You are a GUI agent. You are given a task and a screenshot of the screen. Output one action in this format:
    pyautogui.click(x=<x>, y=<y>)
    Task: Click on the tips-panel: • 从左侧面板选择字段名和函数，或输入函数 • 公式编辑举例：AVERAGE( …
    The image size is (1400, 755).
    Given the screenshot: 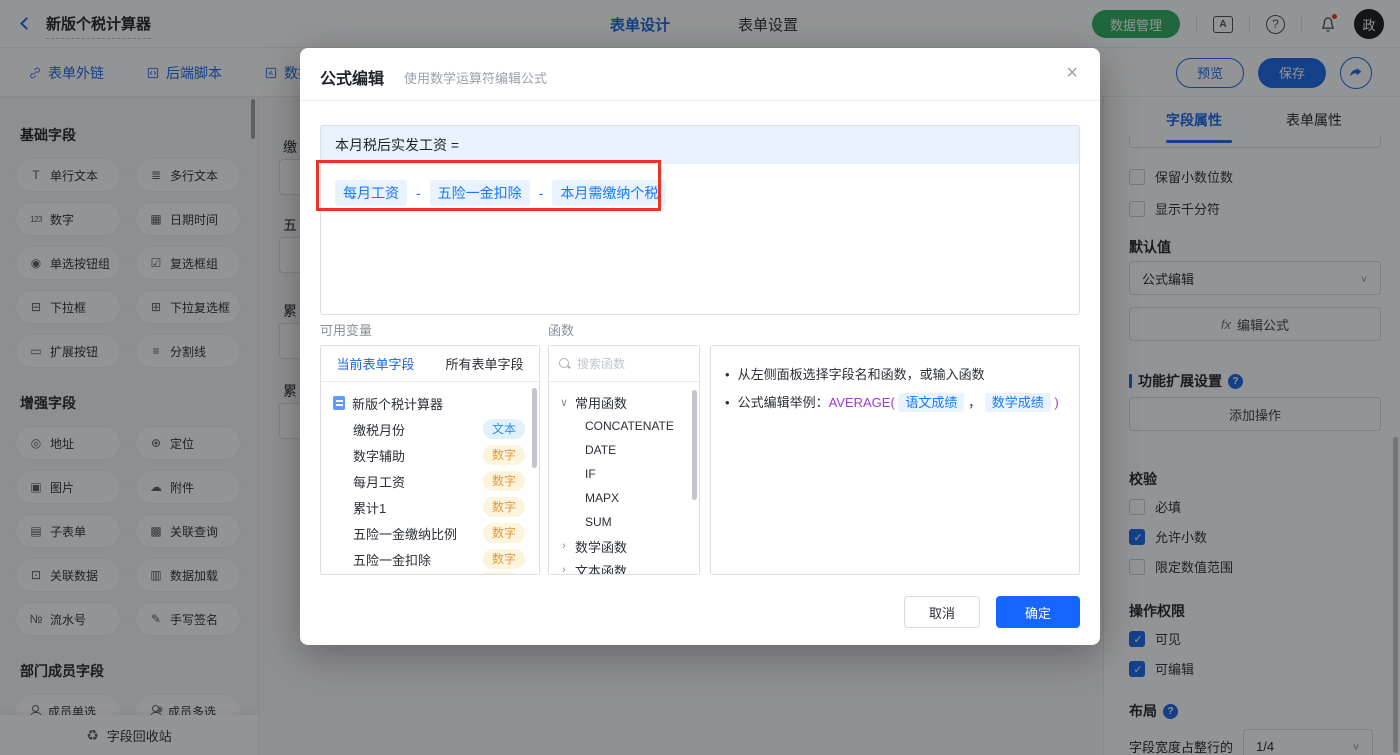 What is the action you would take?
    pyautogui.click(x=895, y=460)
    